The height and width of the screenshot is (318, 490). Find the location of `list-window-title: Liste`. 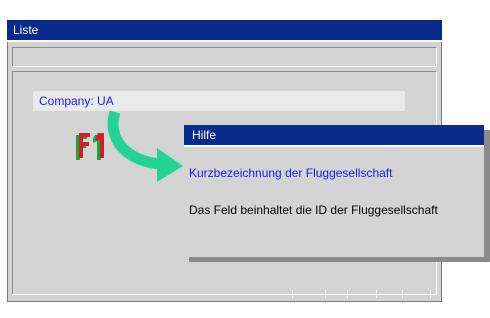

list-window-title: Liste is located at coordinates (26, 30).